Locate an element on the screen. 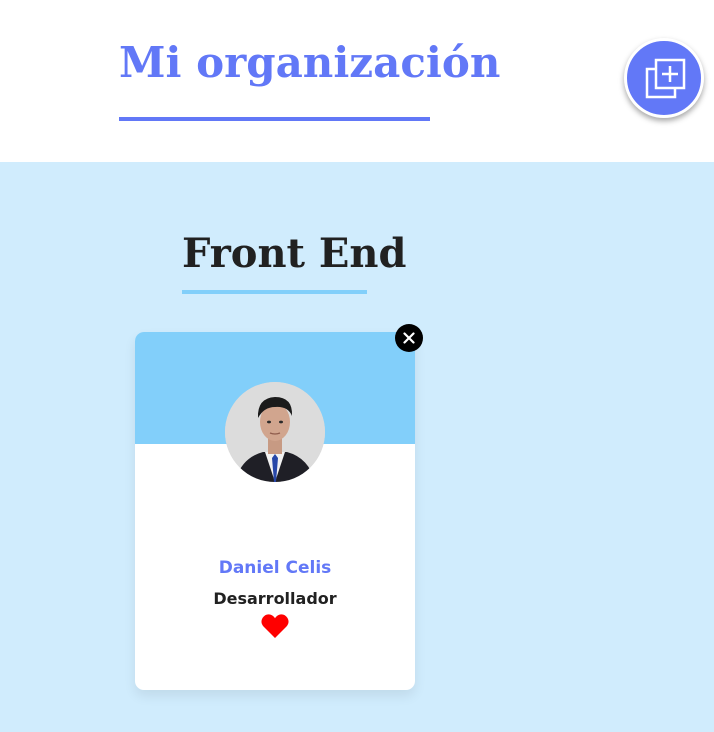 The image size is (714, 732). page-title: Mi organización is located at coordinates (310, 62).